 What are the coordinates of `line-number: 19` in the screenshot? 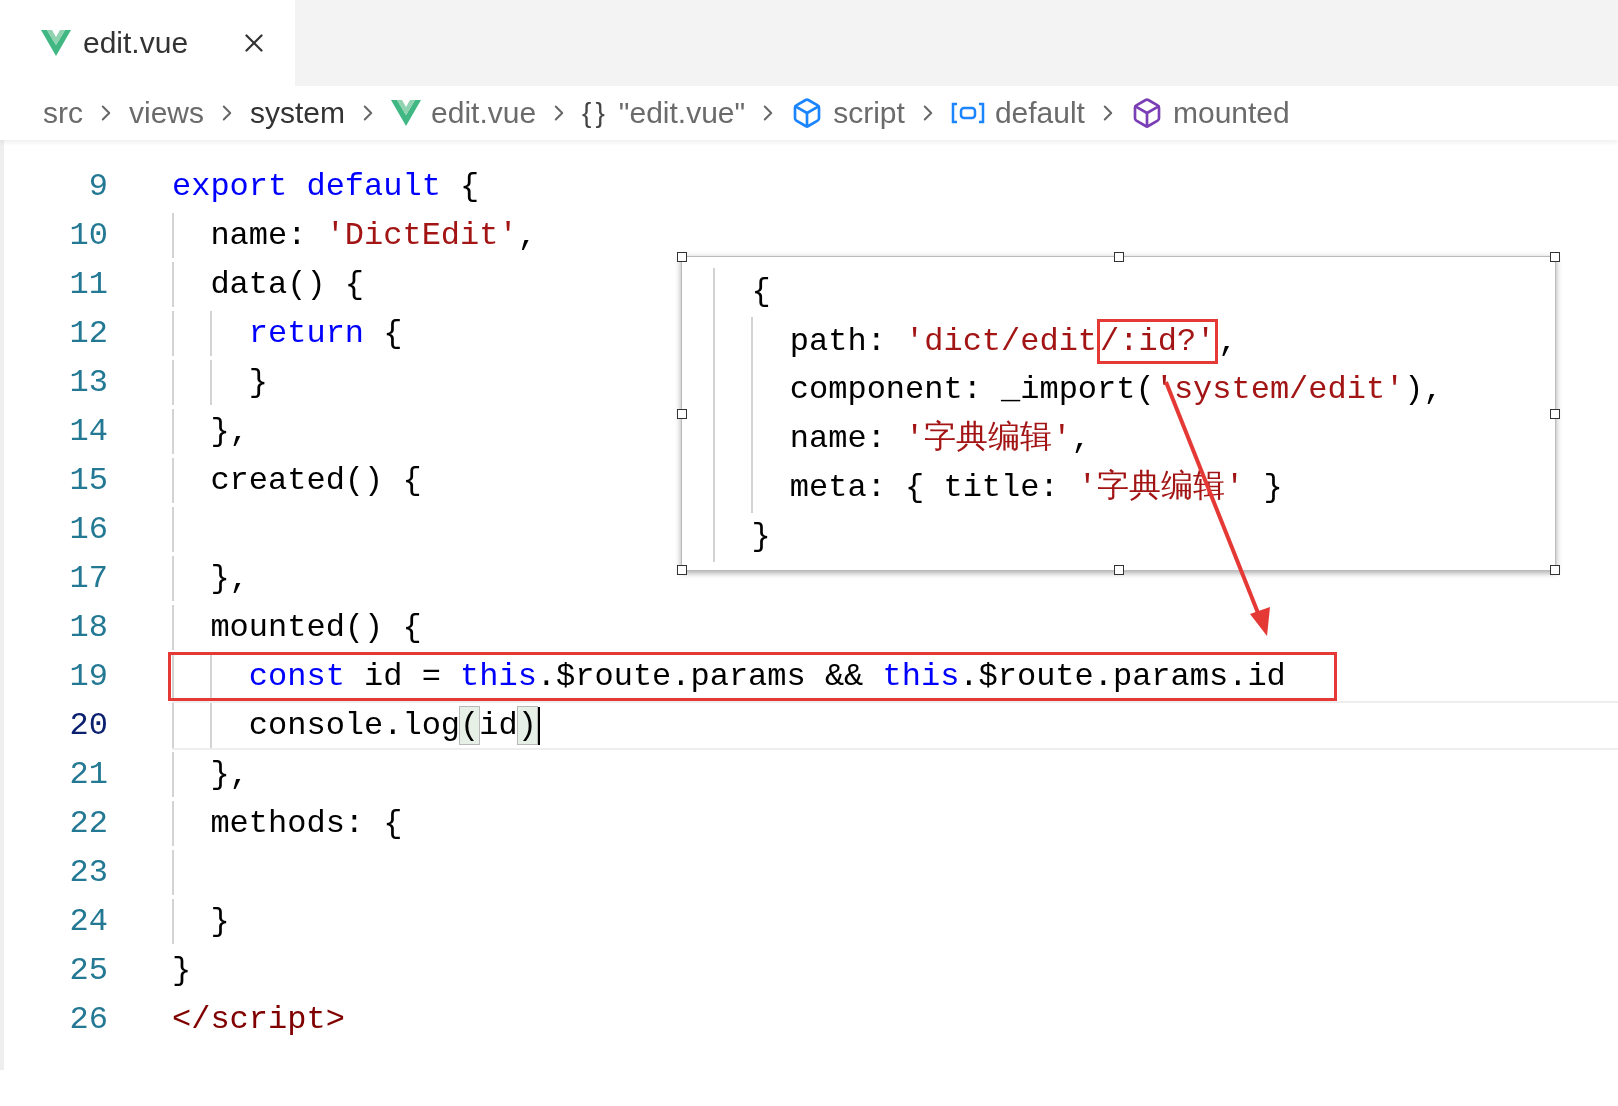 It's located at (88, 676).